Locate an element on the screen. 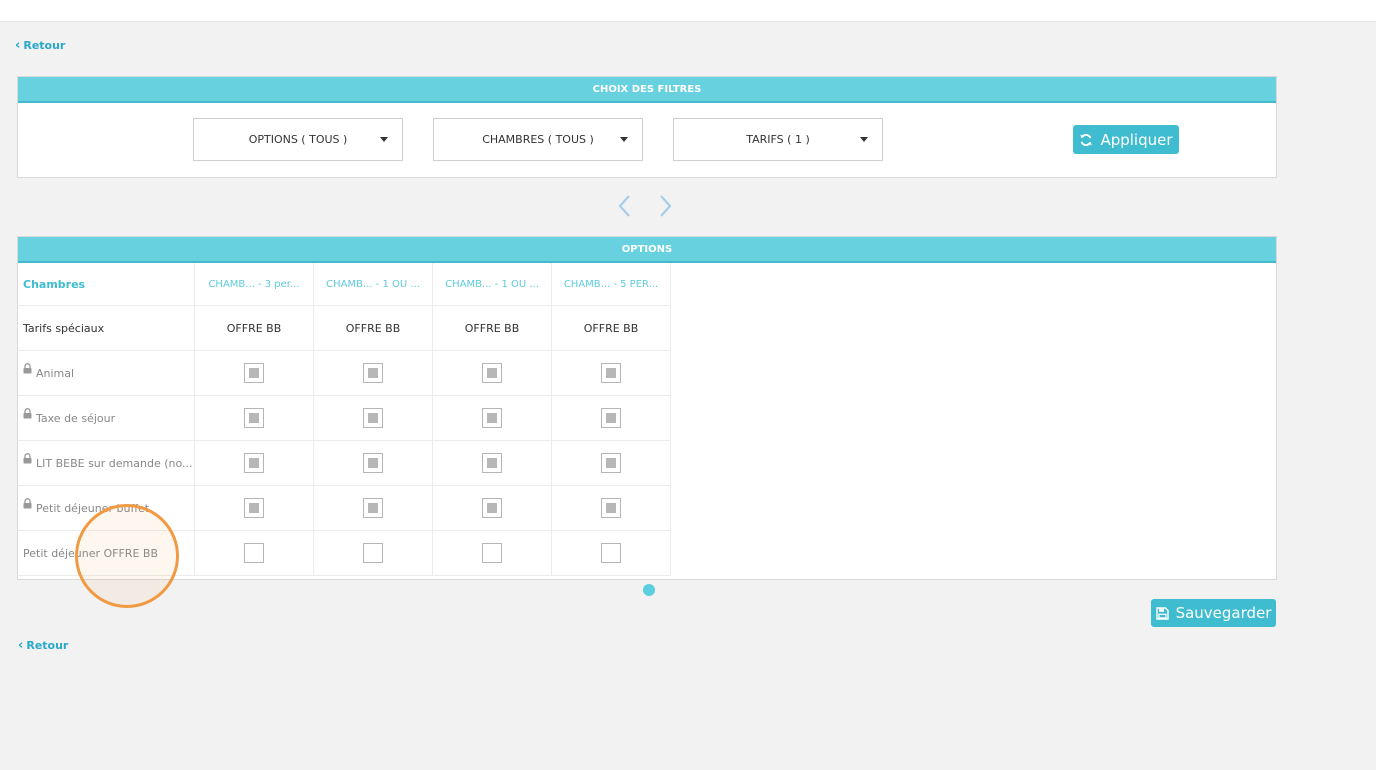 The width and height of the screenshot is (1376, 770). back-link-bottom: ‹ Retour is located at coordinates (43, 645).